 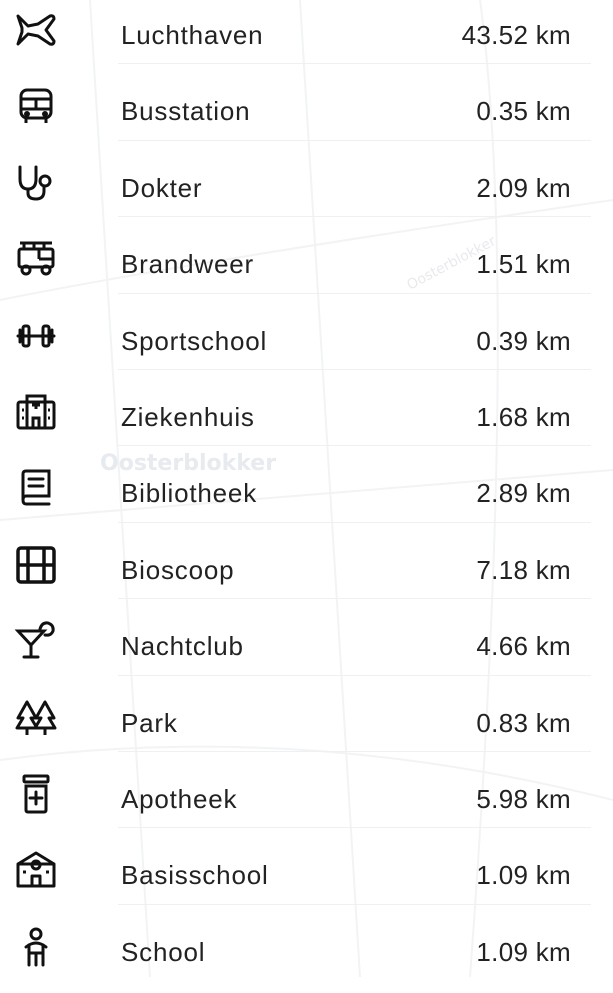 I want to click on amenity-label: Park, so click(x=149, y=722).